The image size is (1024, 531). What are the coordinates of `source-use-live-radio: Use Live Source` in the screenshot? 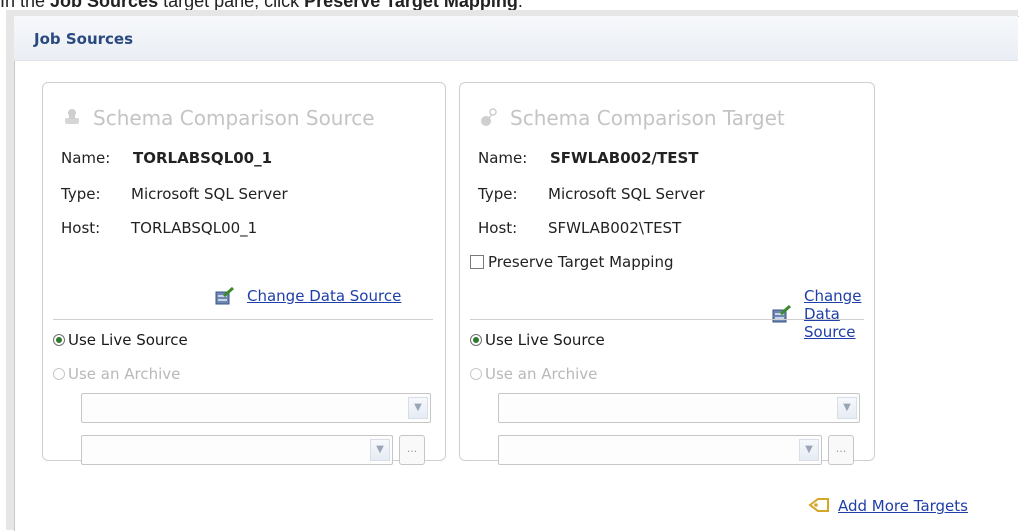 It's located at (120, 340).